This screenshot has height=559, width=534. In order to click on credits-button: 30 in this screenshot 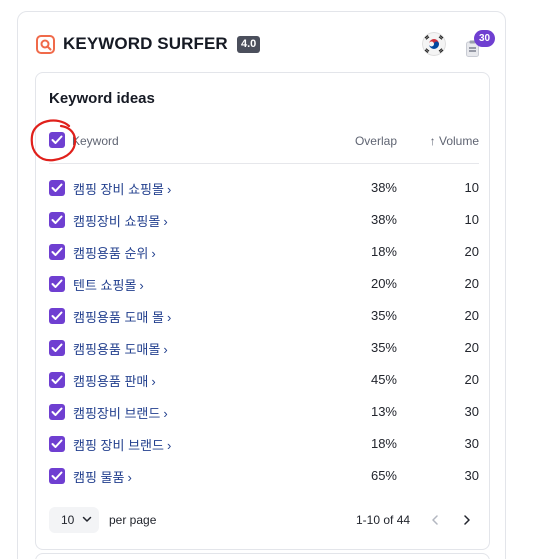, I will do `click(477, 46)`.